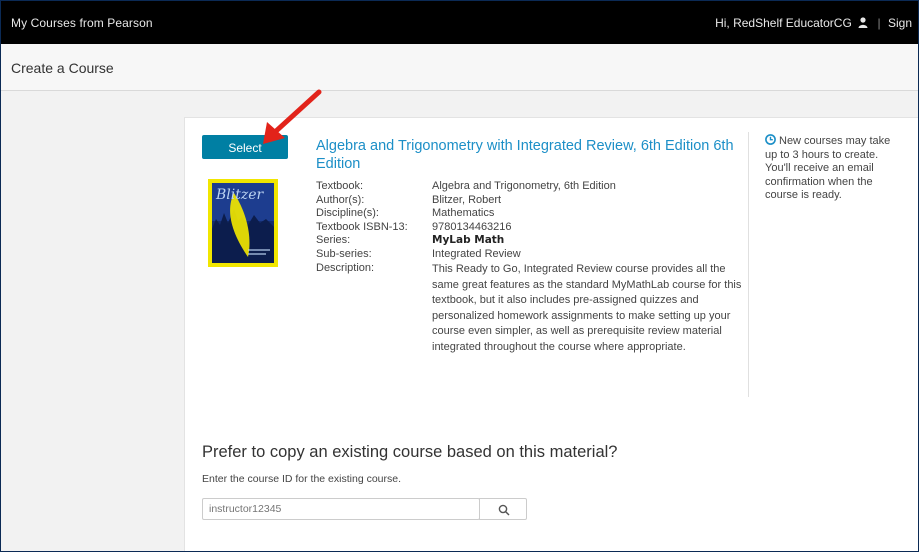  What do you see at coordinates (748, 264) in the screenshot?
I see `column-divider` at bounding box center [748, 264].